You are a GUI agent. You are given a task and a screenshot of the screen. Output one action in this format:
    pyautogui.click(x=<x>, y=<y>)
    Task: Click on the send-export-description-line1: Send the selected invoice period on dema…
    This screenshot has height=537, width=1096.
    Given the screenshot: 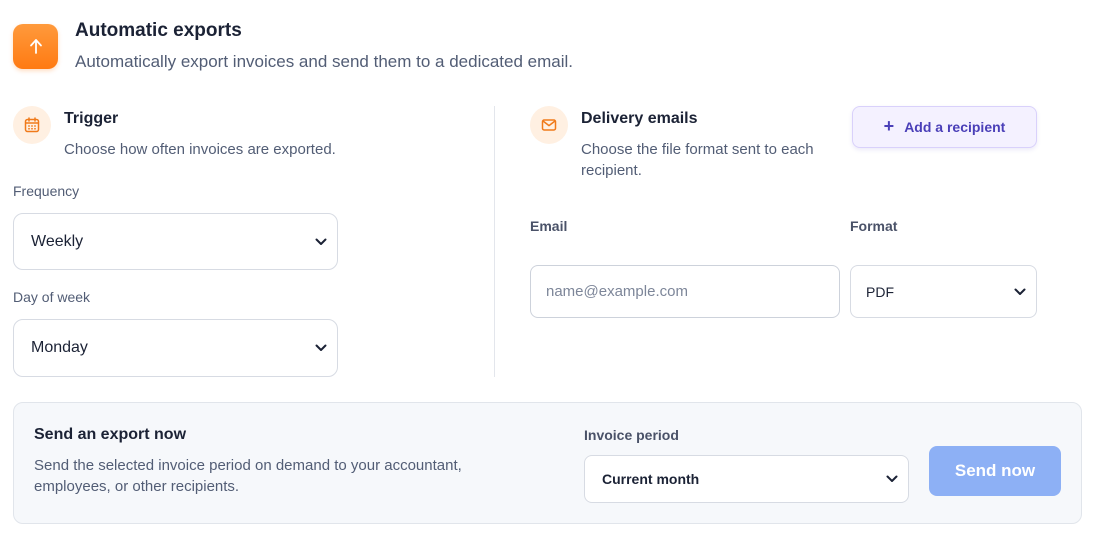 What is the action you would take?
    pyautogui.click(x=248, y=465)
    